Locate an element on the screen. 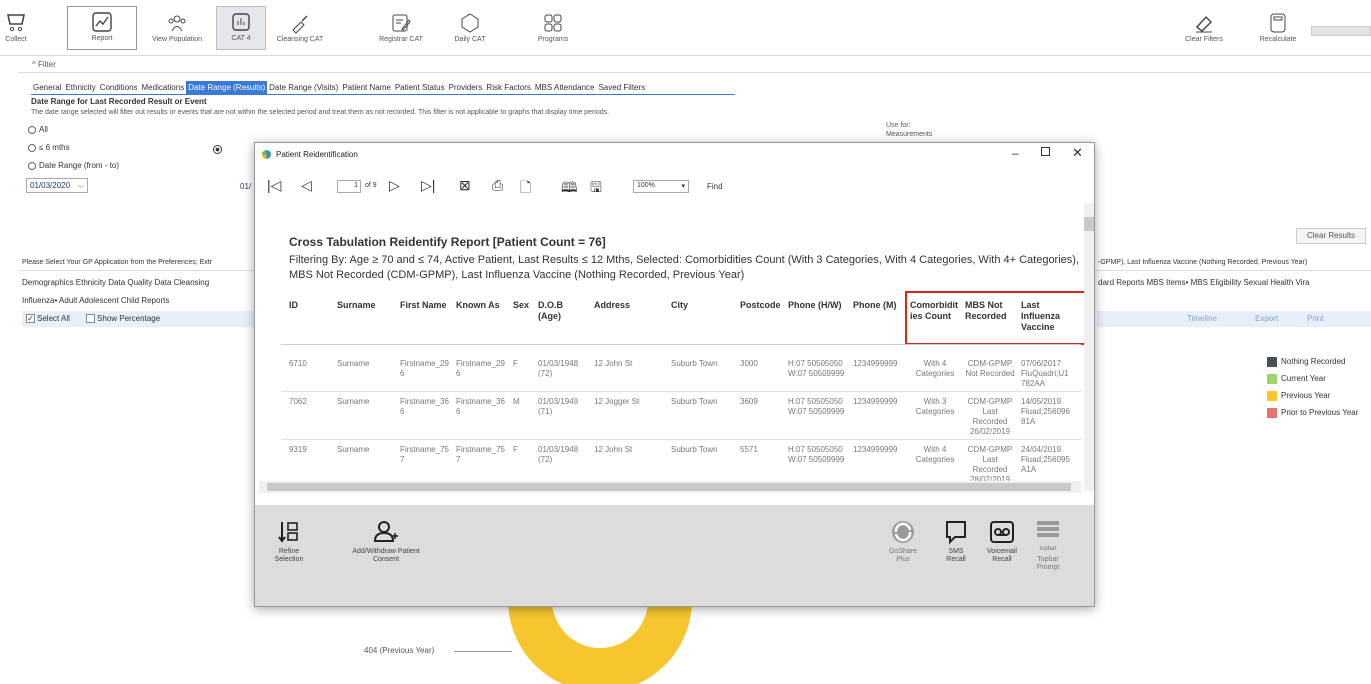  table-cell-flu: 07/06/2017 FluQuadri;U1 782AA is located at coordinates (1045, 373).